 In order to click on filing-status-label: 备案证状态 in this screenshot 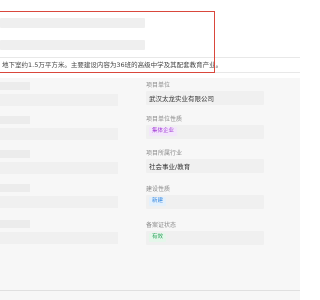, I will do `click(161, 225)`.